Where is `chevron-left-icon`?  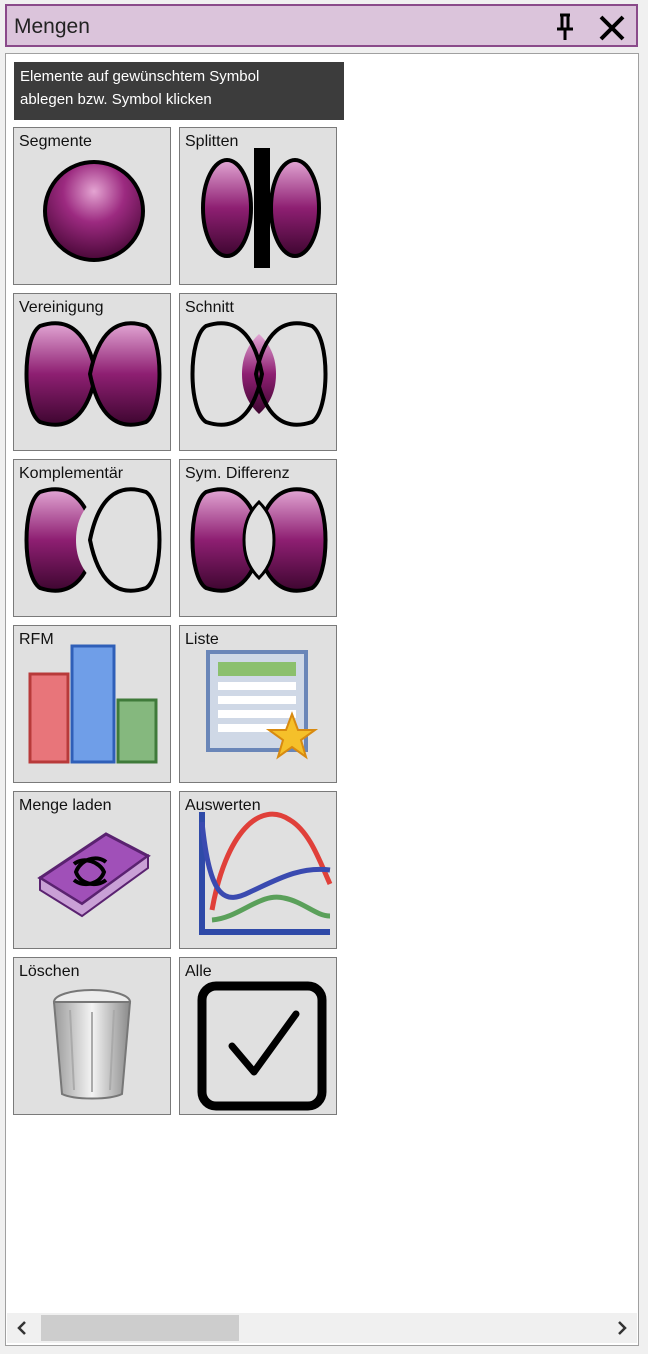 chevron-left-icon is located at coordinates (22, 1328).